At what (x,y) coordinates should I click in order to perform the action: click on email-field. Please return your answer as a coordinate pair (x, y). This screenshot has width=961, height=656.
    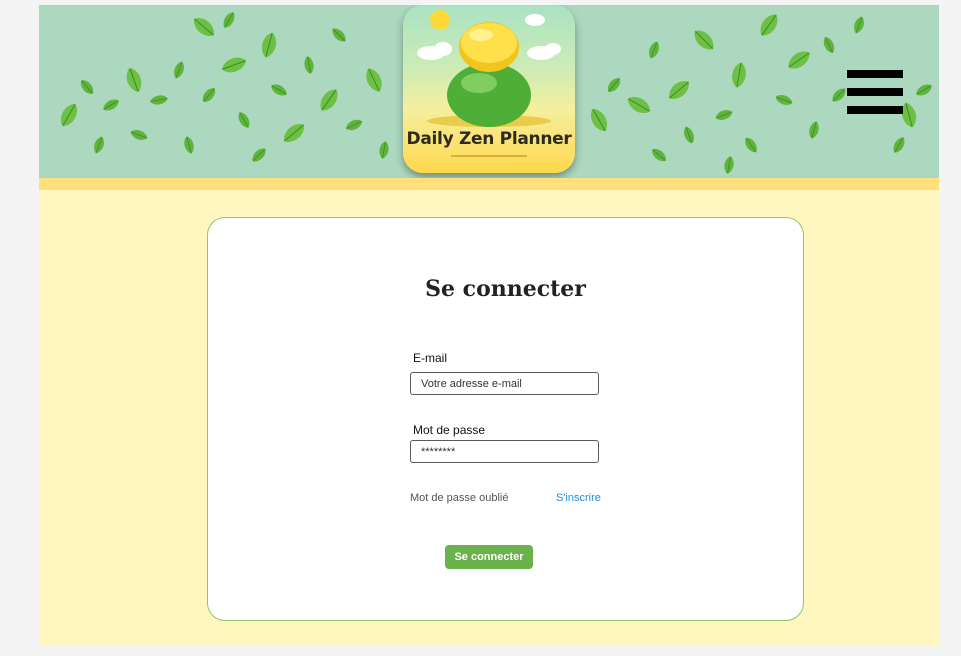
    Looking at the image, I should click on (504, 383).